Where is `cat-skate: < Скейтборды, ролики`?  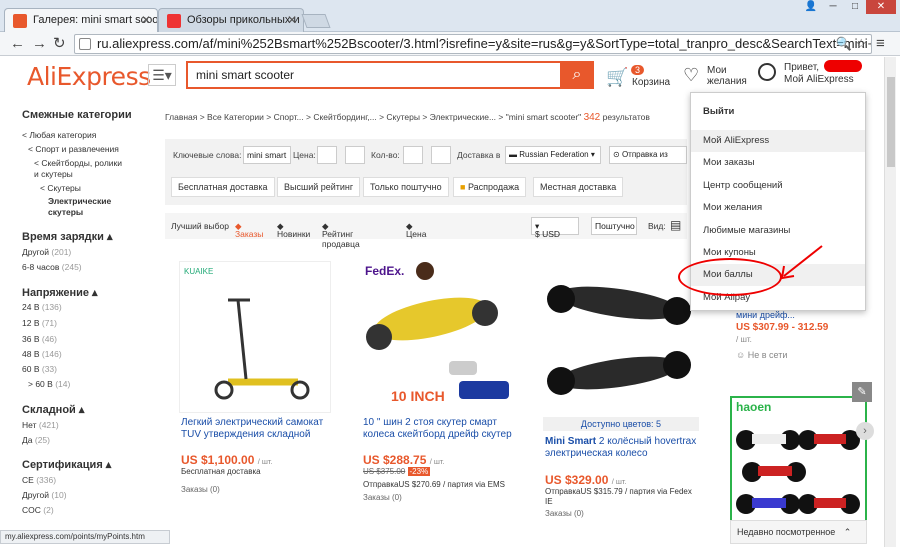 cat-skate: < Скейтборды, ролики is located at coordinates (78, 163).